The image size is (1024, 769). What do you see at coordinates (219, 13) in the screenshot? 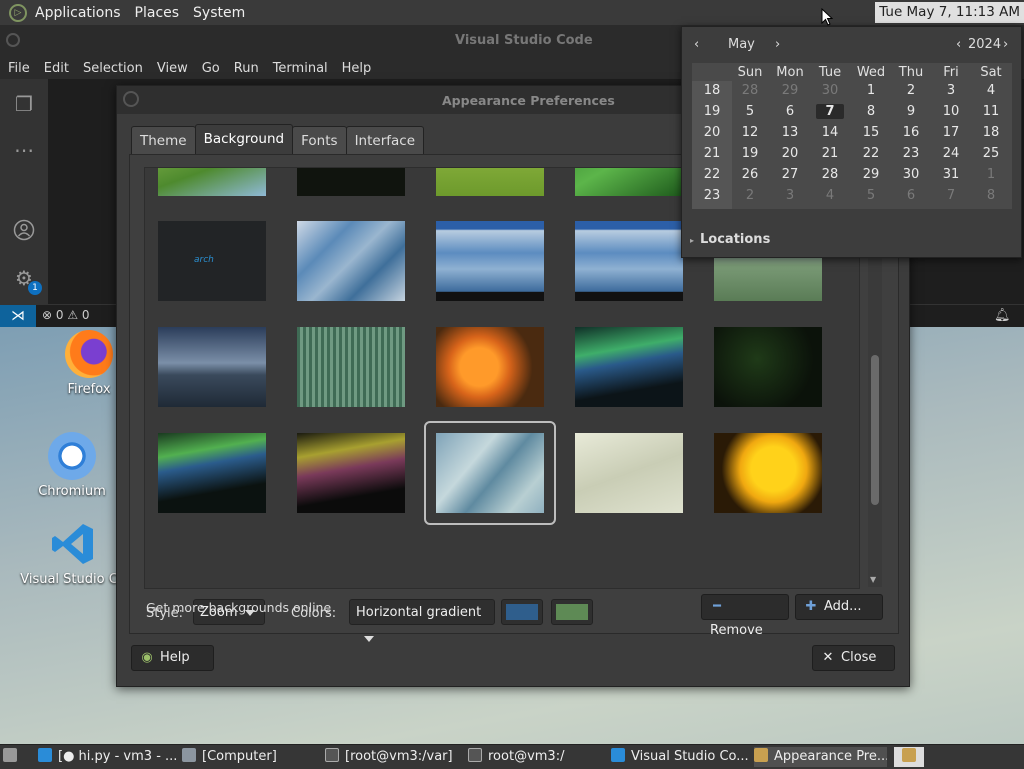
I see `system-menu: System` at bounding box center [219, 13].